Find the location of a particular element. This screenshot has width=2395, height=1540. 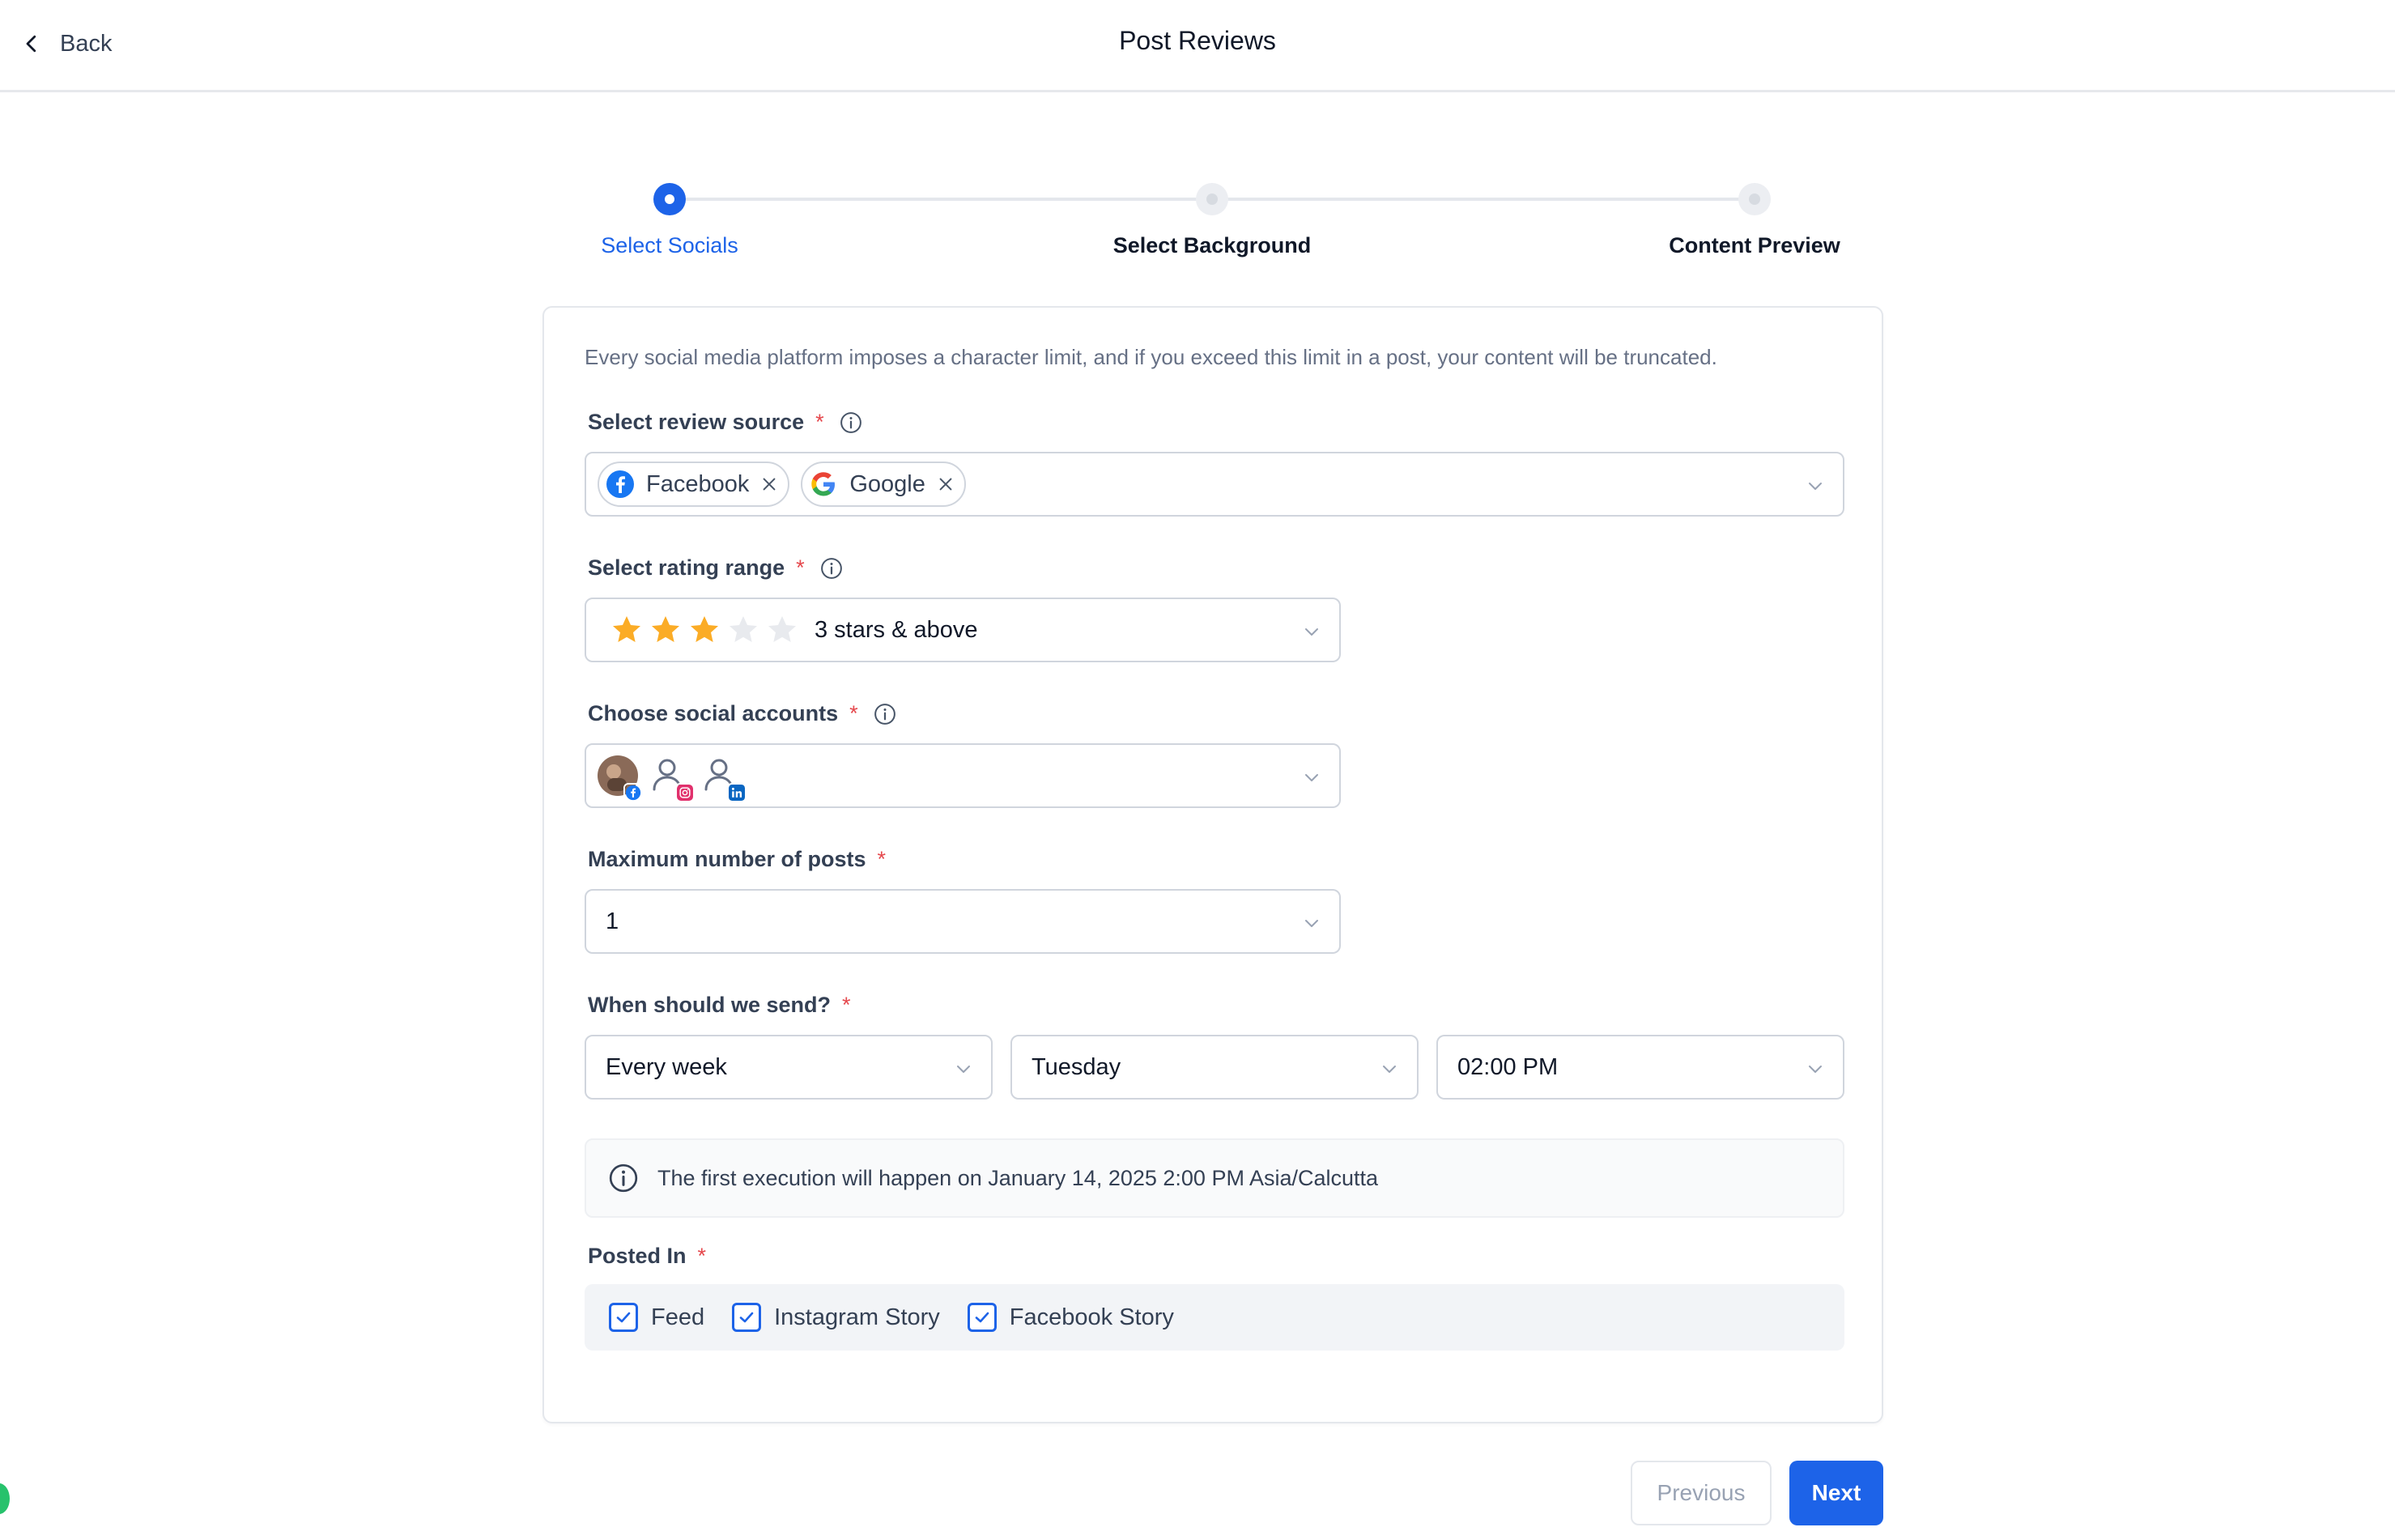

step-2-label: Select Background is located at coordinates (1212, 245).